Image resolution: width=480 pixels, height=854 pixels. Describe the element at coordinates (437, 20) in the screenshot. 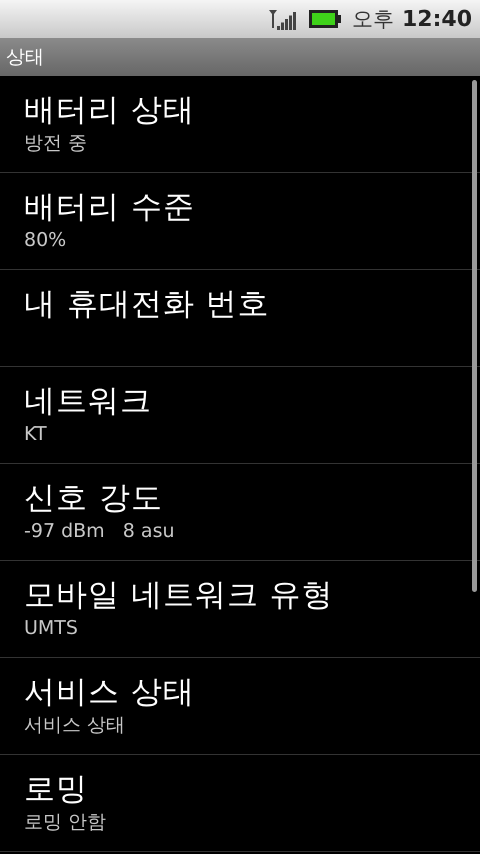

I see `clock-time: 12:40` at that location.